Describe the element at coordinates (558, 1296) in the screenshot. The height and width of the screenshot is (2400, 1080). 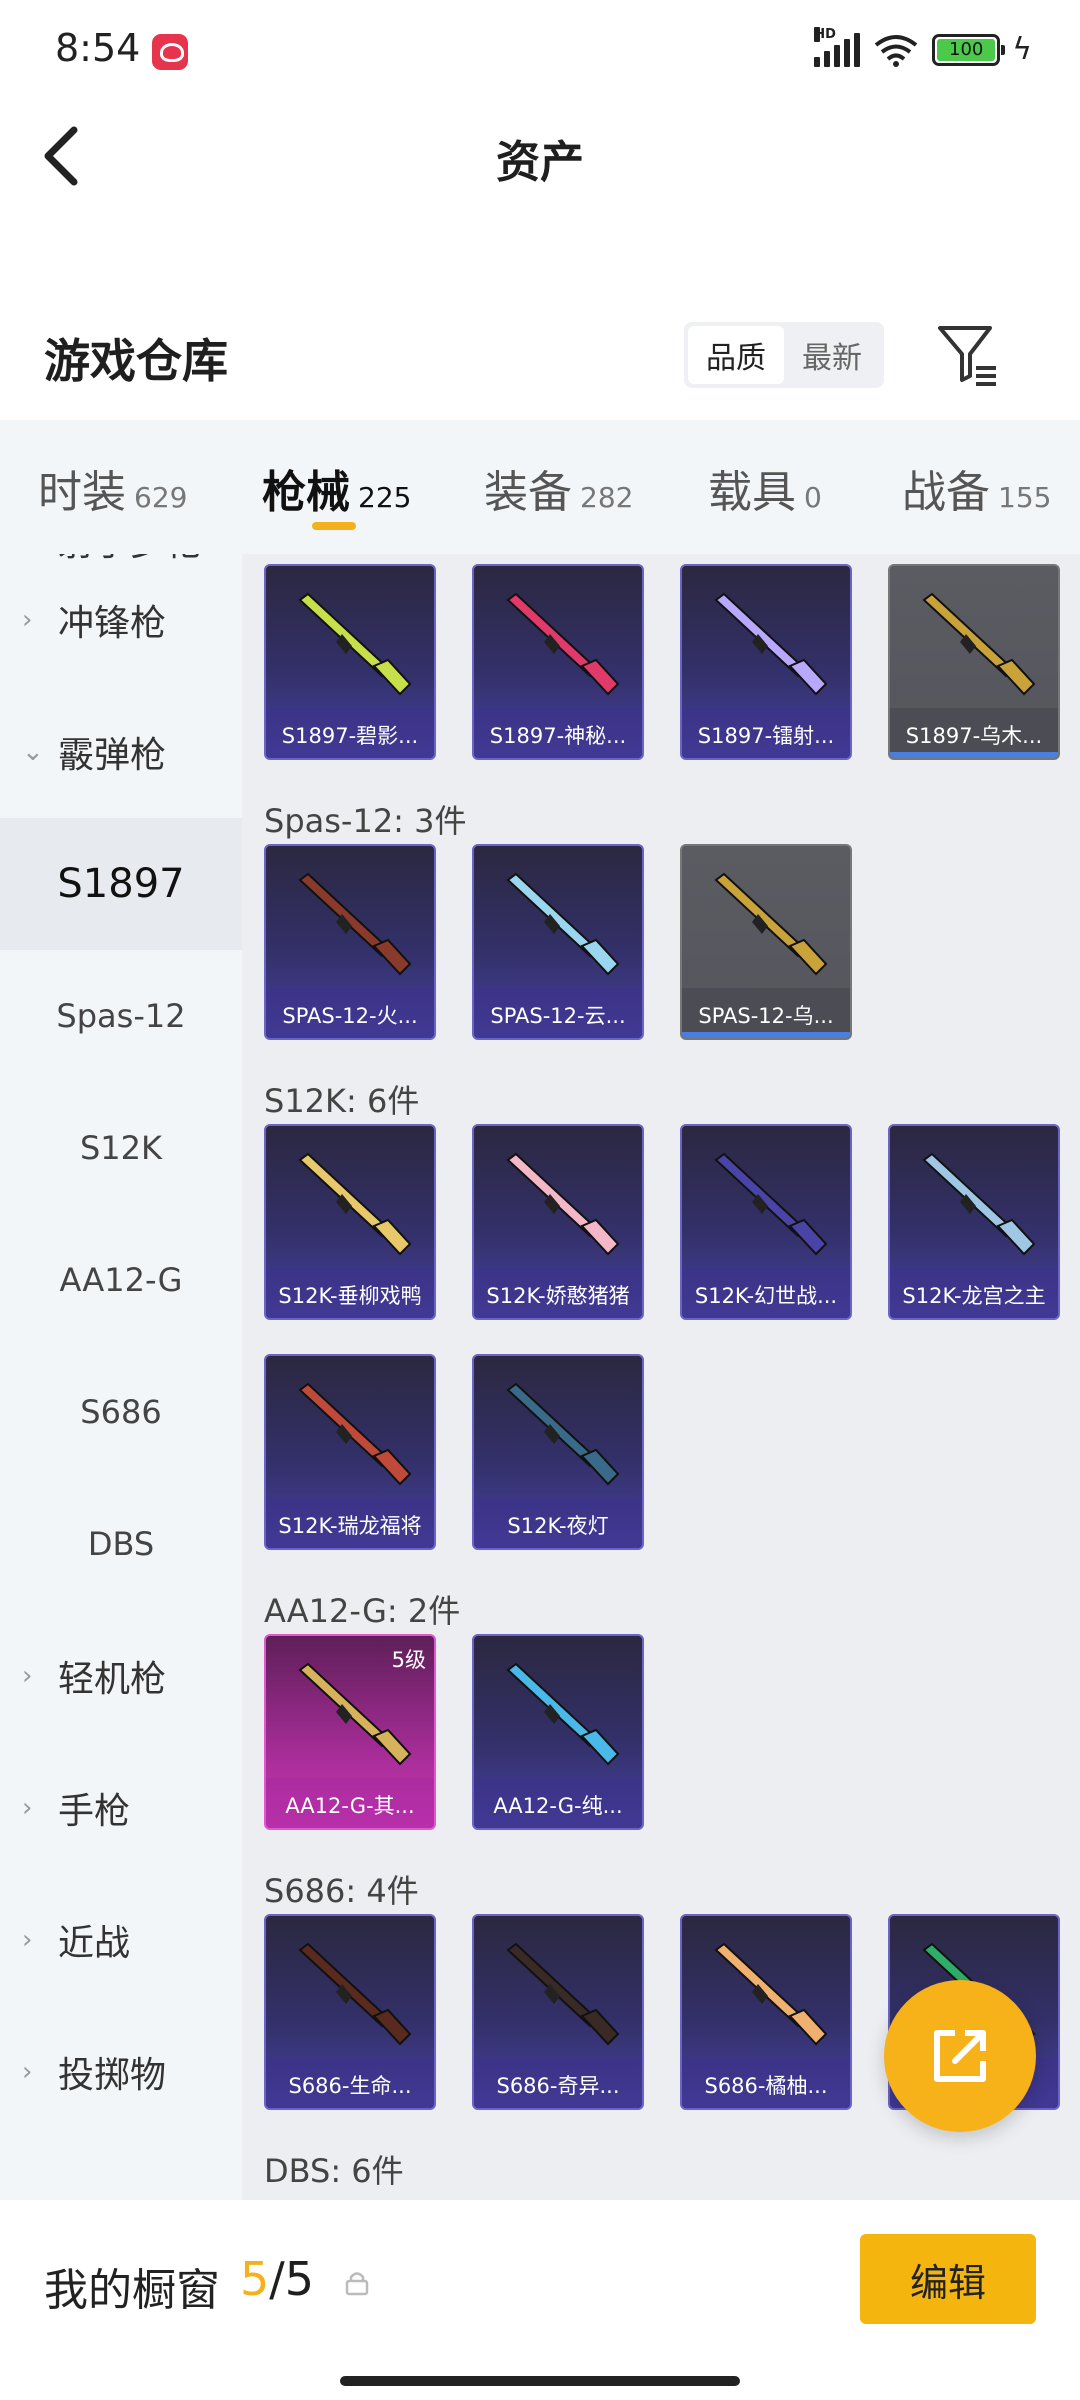
I see `weapon-skin-name: S12K-娇憨猪猪` at that location.